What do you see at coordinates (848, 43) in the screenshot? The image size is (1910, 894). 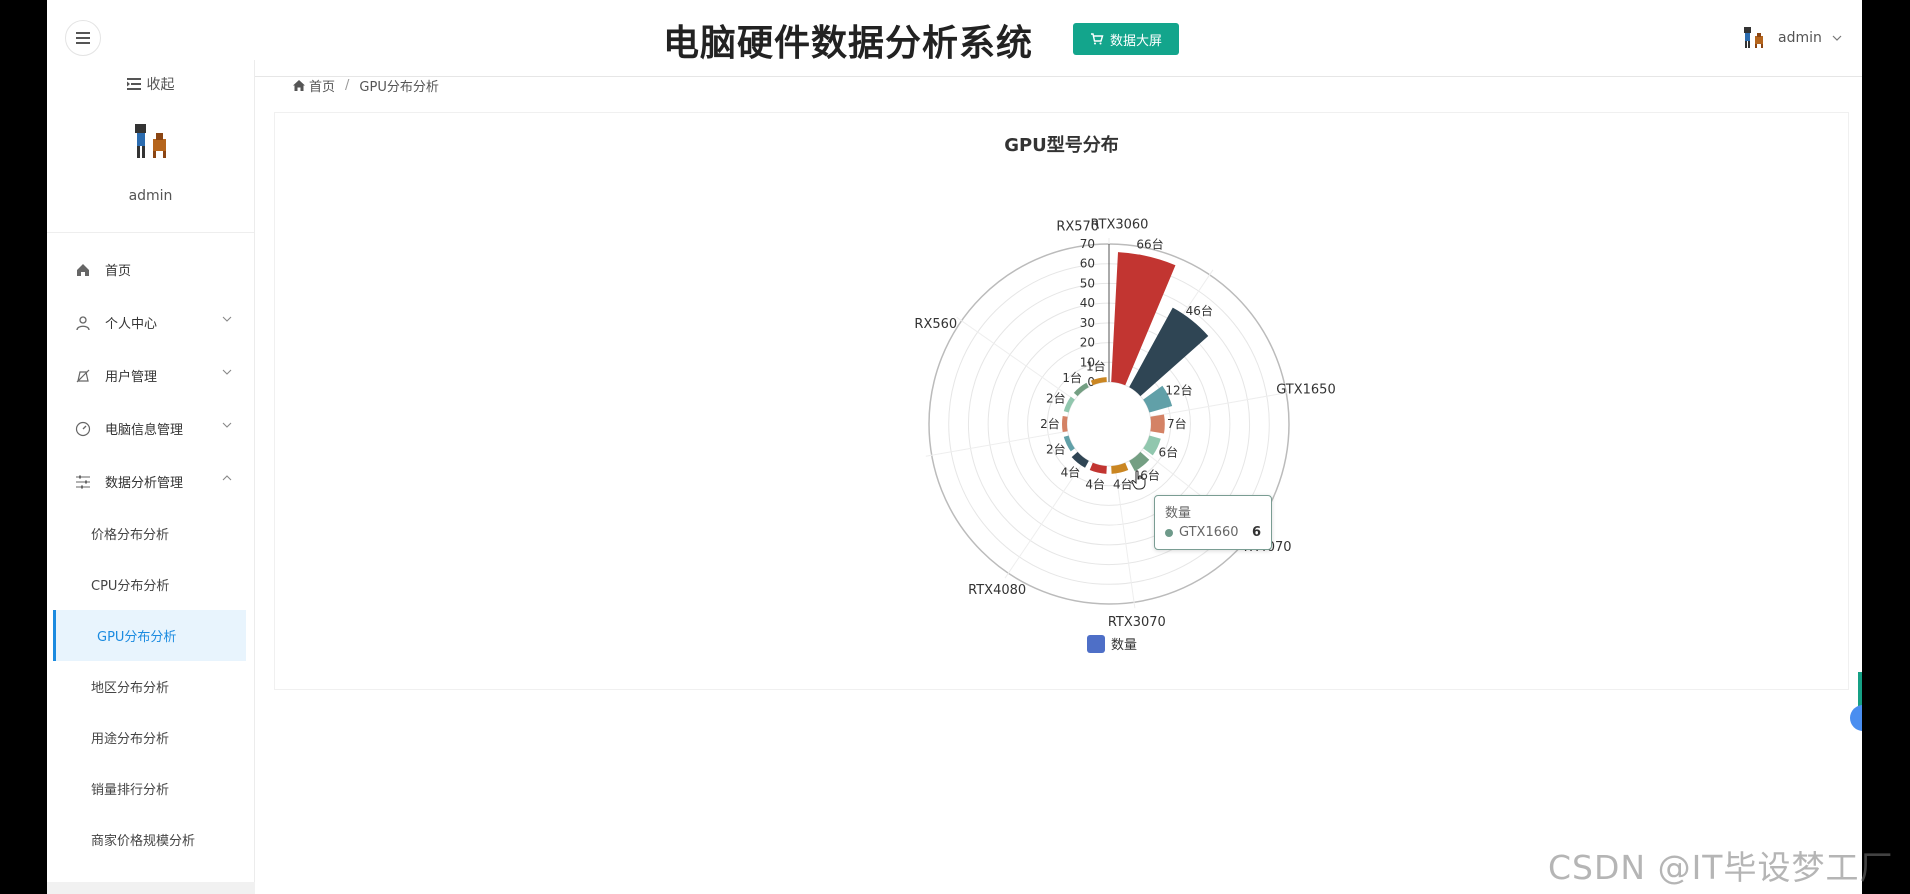 I see `system-title: 电脑硬件数据分析系统` at bounding box center [848, 43].